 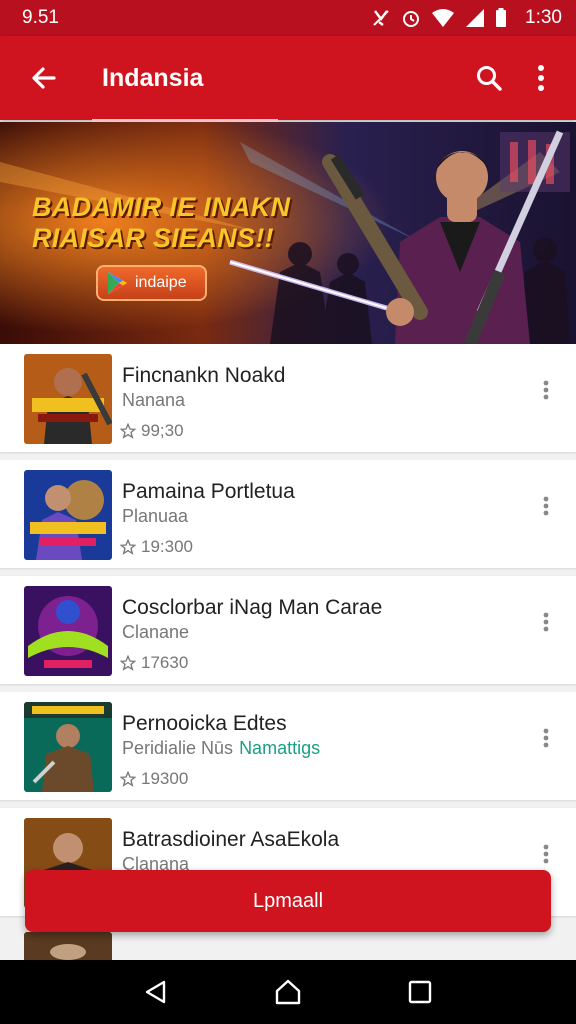 I want to click on app-title: Fincnankn Noakd, so click(x=204, y=375).